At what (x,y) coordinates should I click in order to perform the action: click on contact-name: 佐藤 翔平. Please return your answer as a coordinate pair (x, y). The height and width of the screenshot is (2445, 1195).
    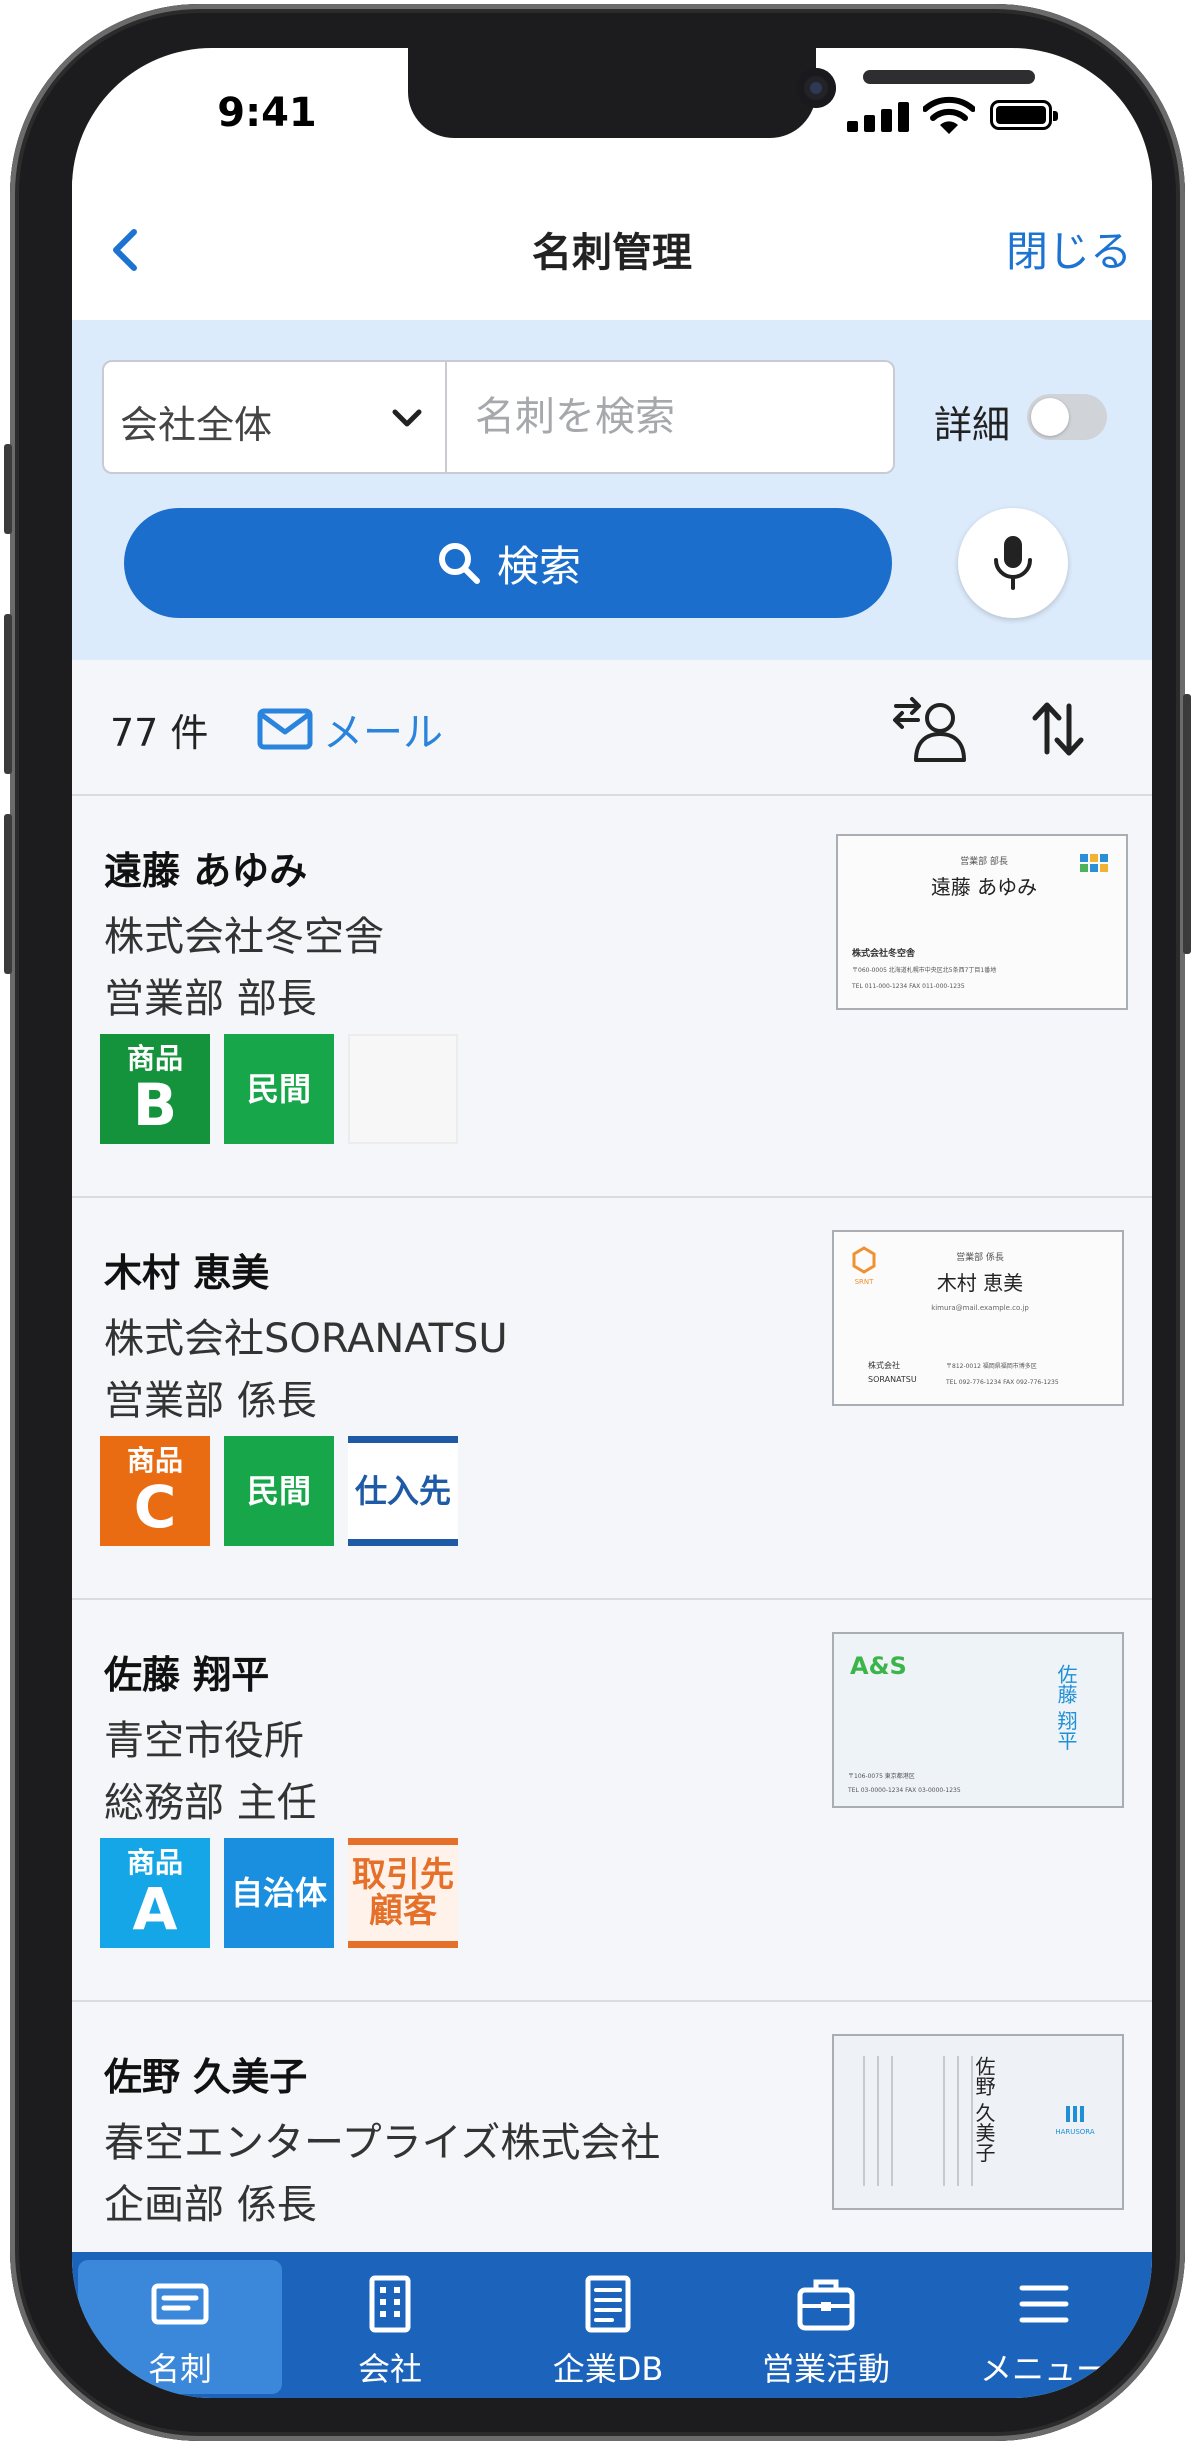
    Looking at the image, I should click on (187, 1675).